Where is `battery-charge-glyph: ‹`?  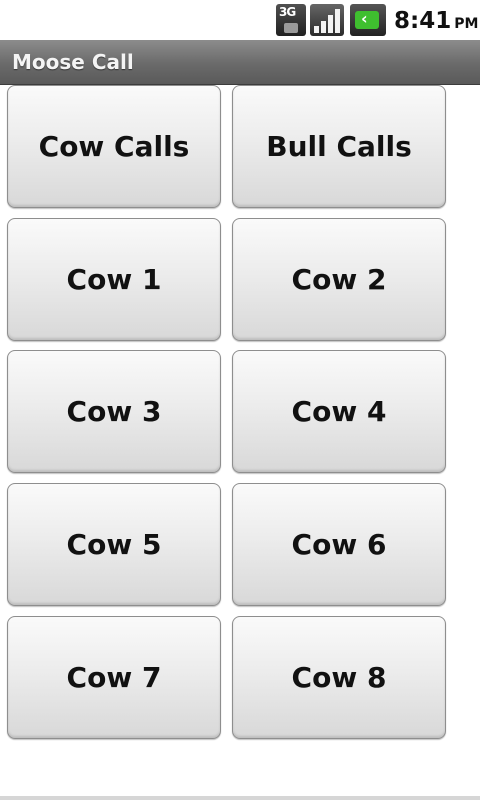
battery-charge-glyph: ‹ is located at coordinates (364, 18).